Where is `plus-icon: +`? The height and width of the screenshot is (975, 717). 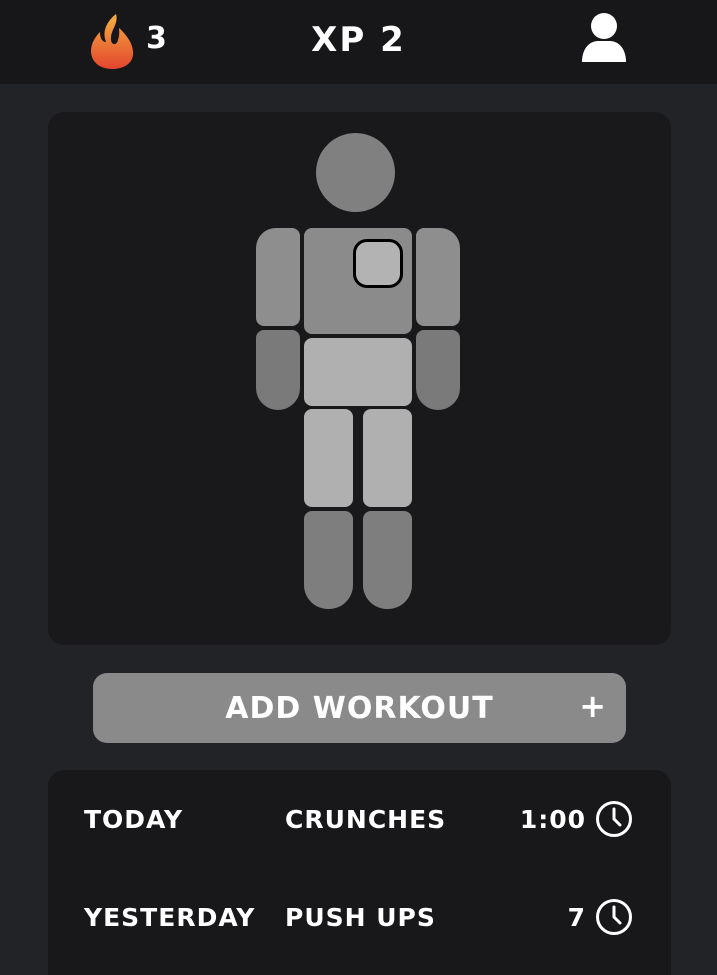
plus-icon: + is located at coordinates (592, 706).